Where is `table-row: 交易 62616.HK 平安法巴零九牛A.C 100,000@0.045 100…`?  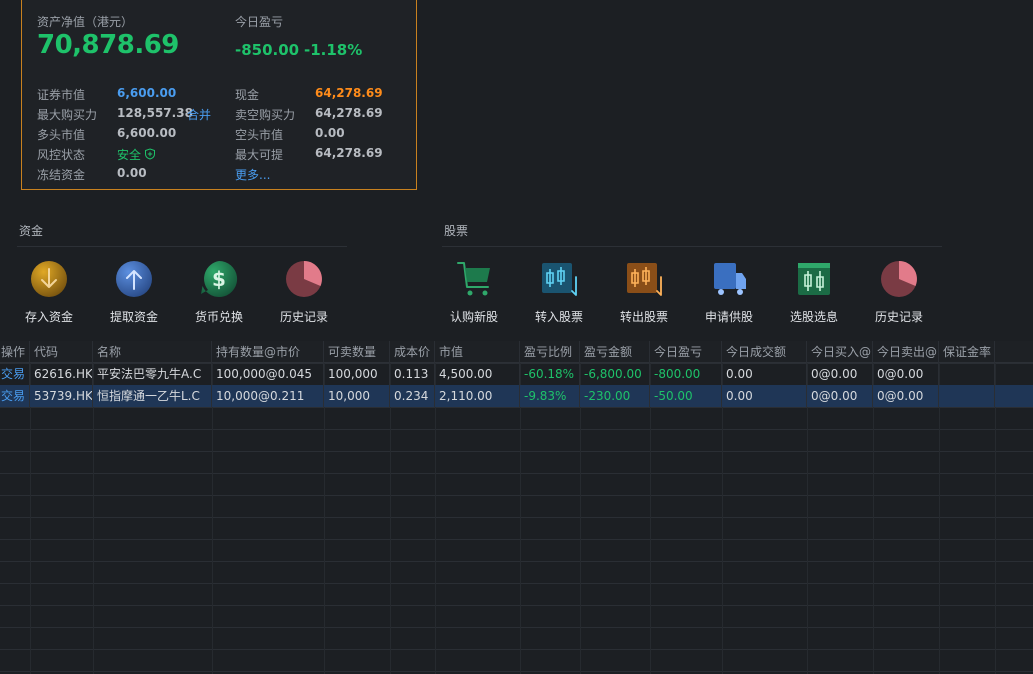 table-row: 交易 62616.HK 平安法巴零九牛A.C 100,000@0.045 100… is located at coordinates (516, 374).